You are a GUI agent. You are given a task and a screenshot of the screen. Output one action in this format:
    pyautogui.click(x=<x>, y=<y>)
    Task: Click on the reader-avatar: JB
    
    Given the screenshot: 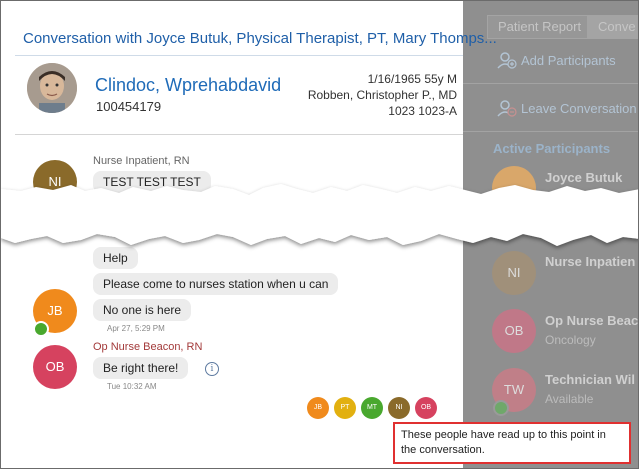 What is the action you would take?
    pyautogui.click(x=318, y=408)
    